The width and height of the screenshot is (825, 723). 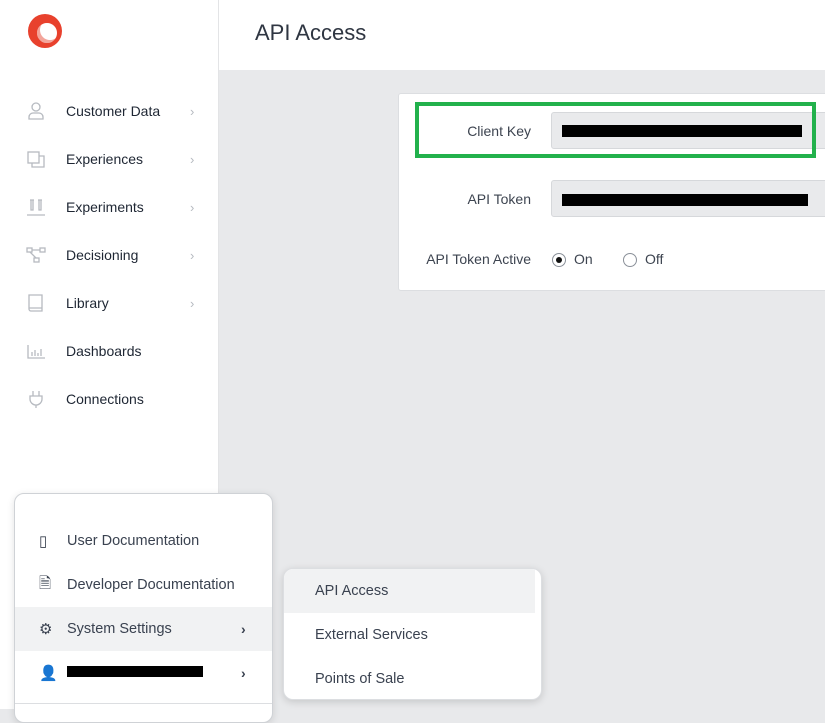 I want to click on radio-off, so click(x=630, y=260).